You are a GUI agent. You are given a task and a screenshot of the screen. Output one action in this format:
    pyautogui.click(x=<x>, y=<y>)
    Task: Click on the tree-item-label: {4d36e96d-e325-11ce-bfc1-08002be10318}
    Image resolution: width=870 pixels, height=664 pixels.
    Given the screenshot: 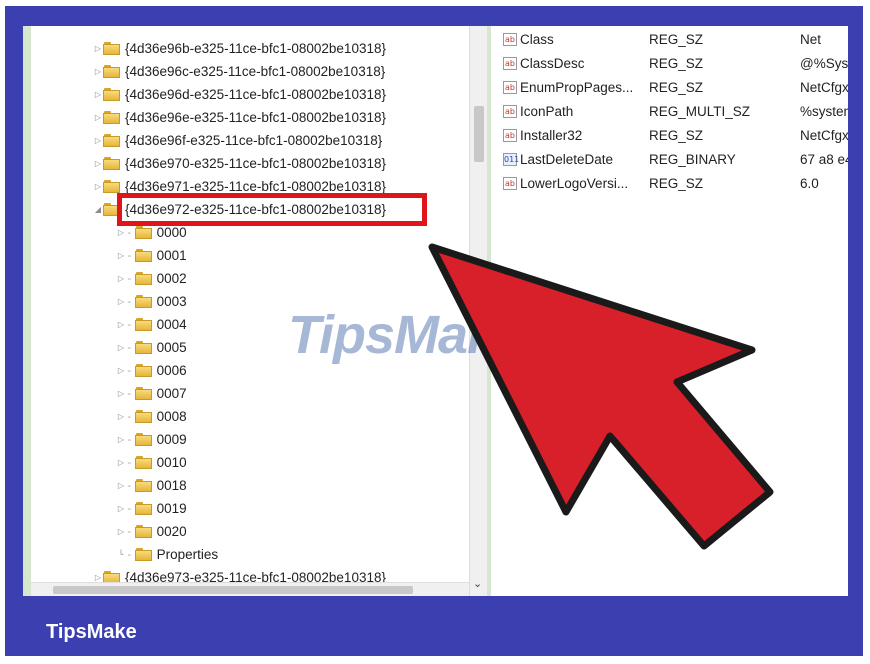 What is the action you would take?
    pyautogui.click(x=255, y=94)
    